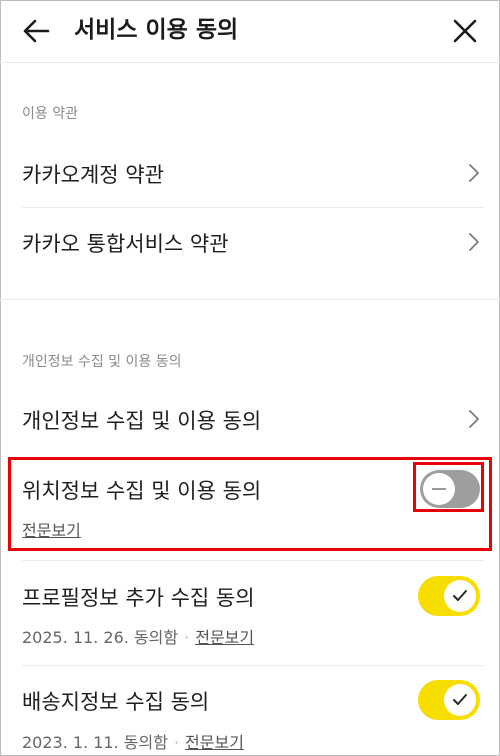  What do you see at coordinates (156, 30) in the screenshot?
I see `page-title: 서비스 이용 동의` at bounding box center [156, 30].